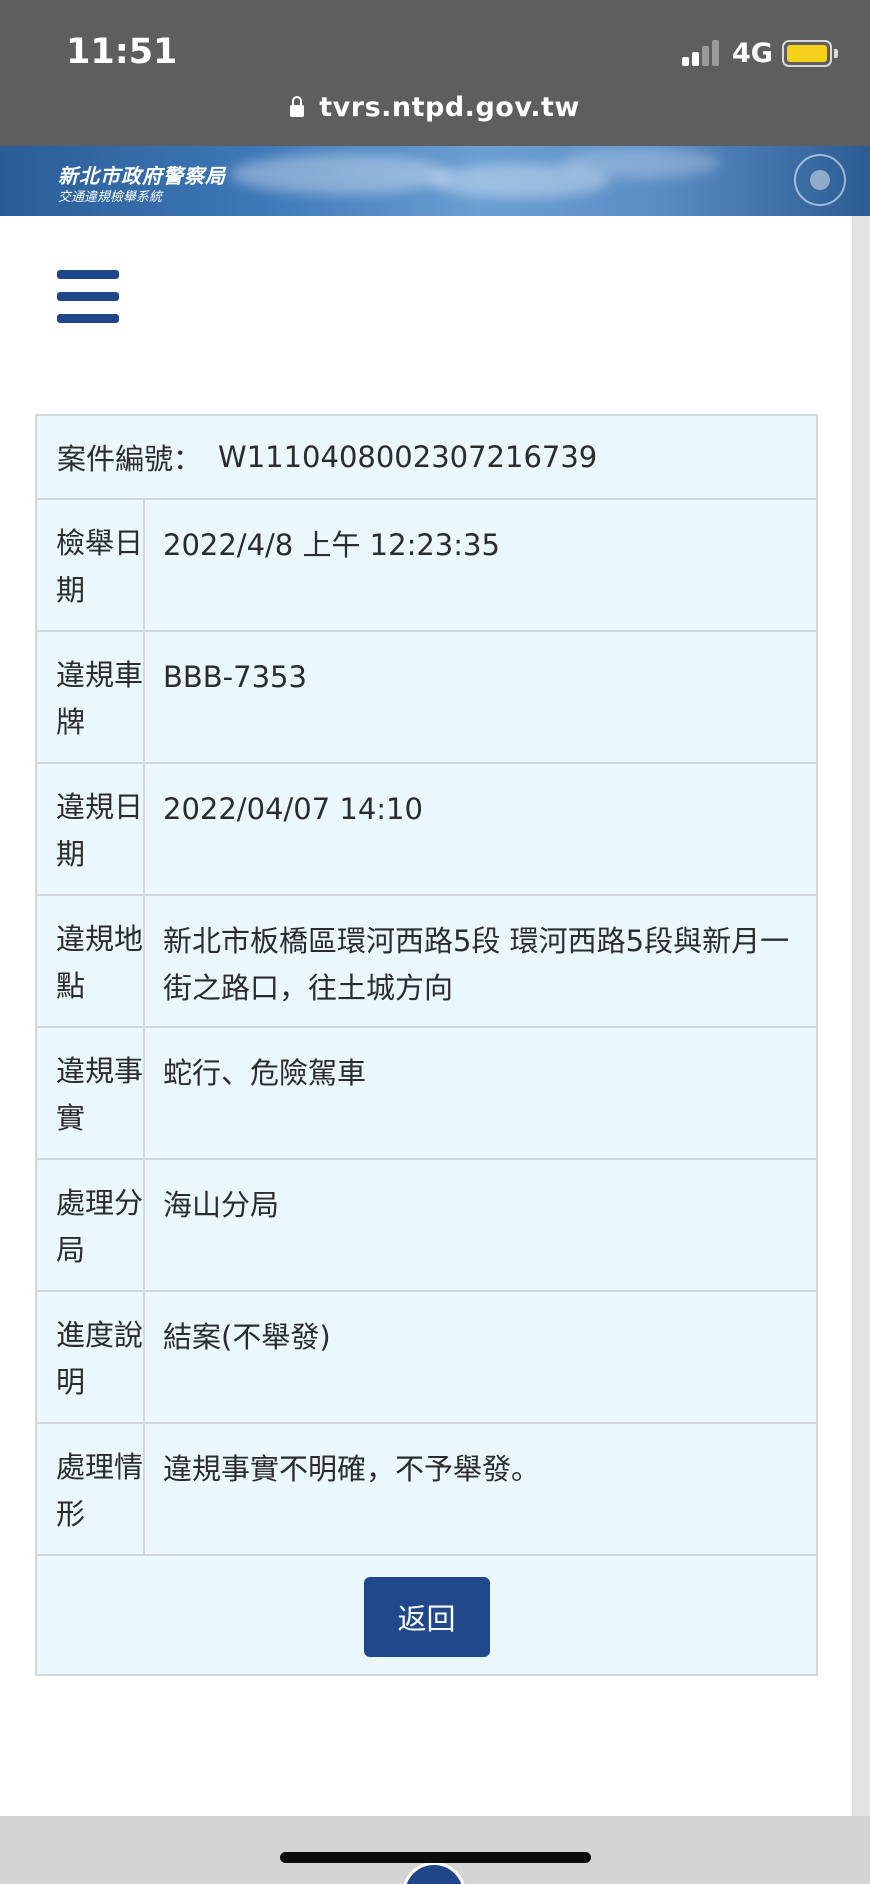  Describe the element at coordinates (861, 1016) in the screenshot. I see `scrollbar` at that location.